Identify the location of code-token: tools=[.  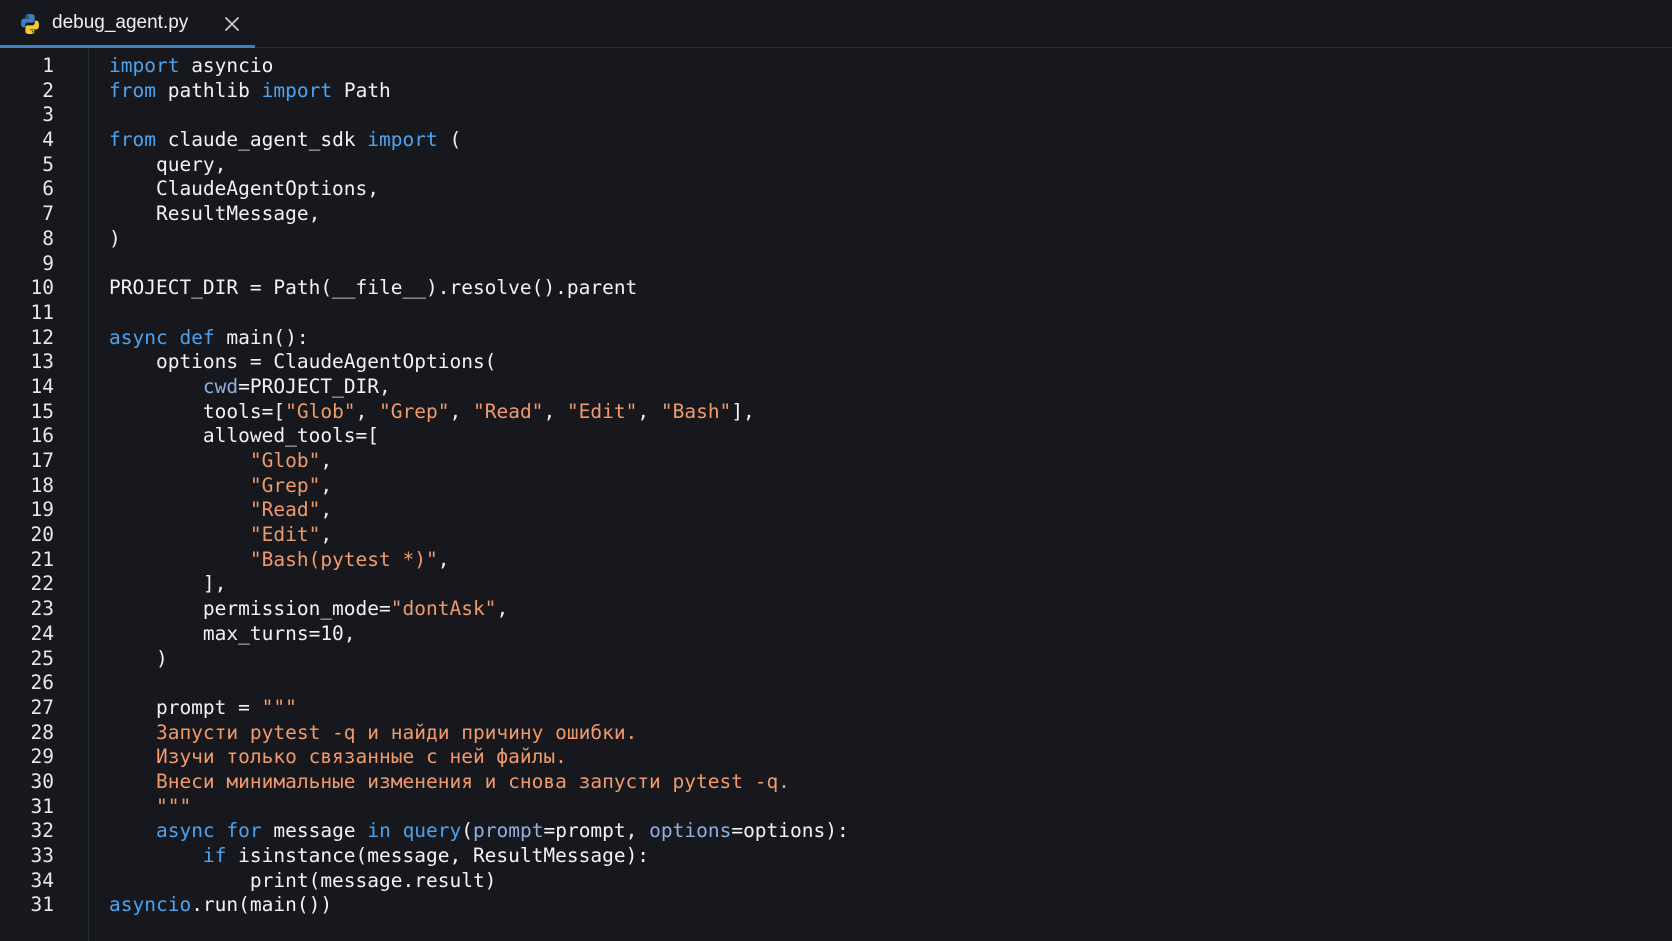
(197, 411).